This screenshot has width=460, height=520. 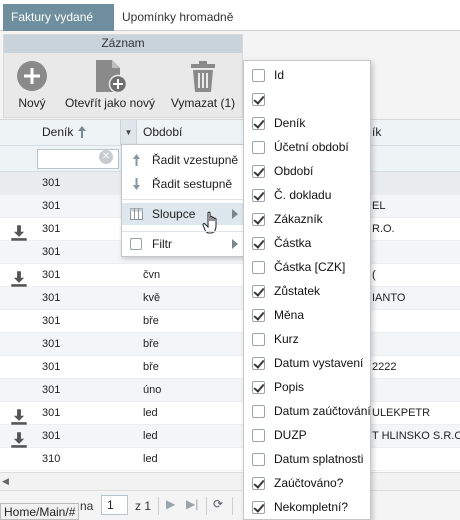 I want to click on pager-prefix: na, so click(x=87, y=506).